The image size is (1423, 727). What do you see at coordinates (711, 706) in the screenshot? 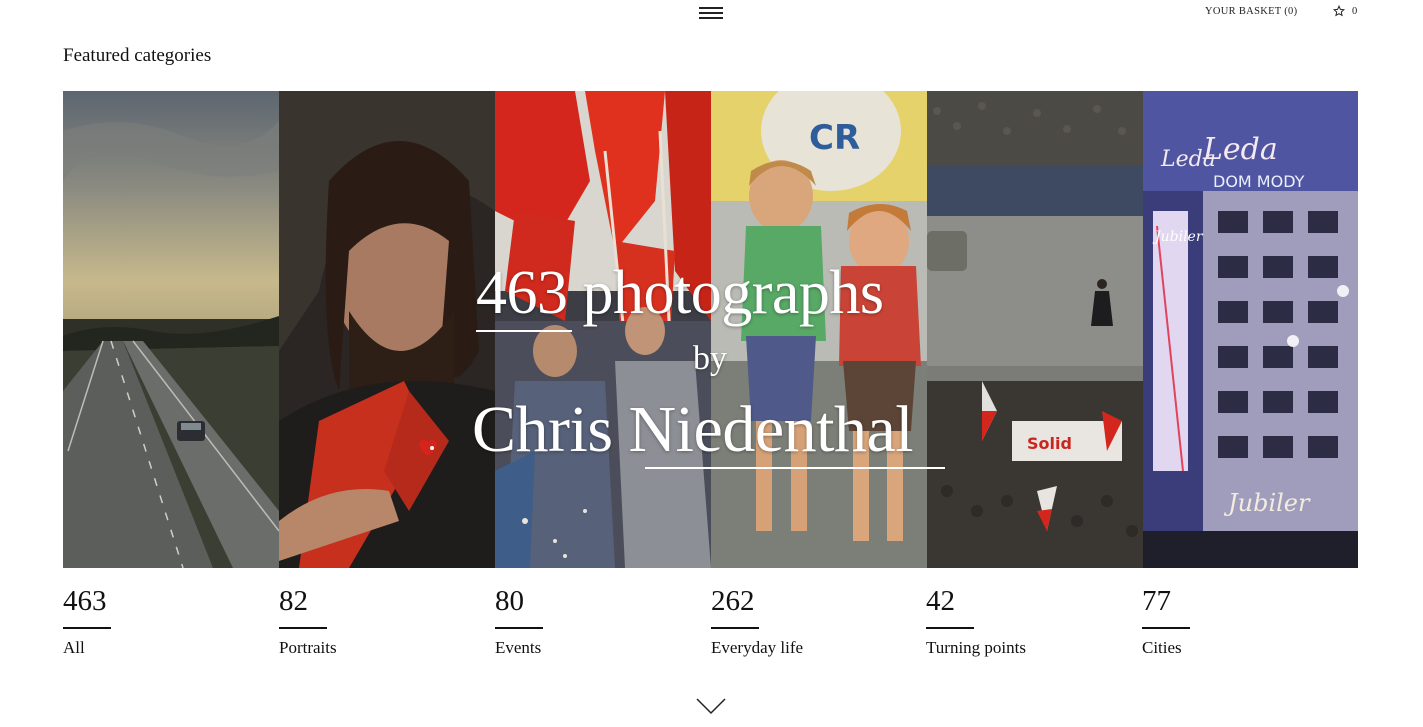
I see `chevron-down-icon` at bounding box center [711, 706].